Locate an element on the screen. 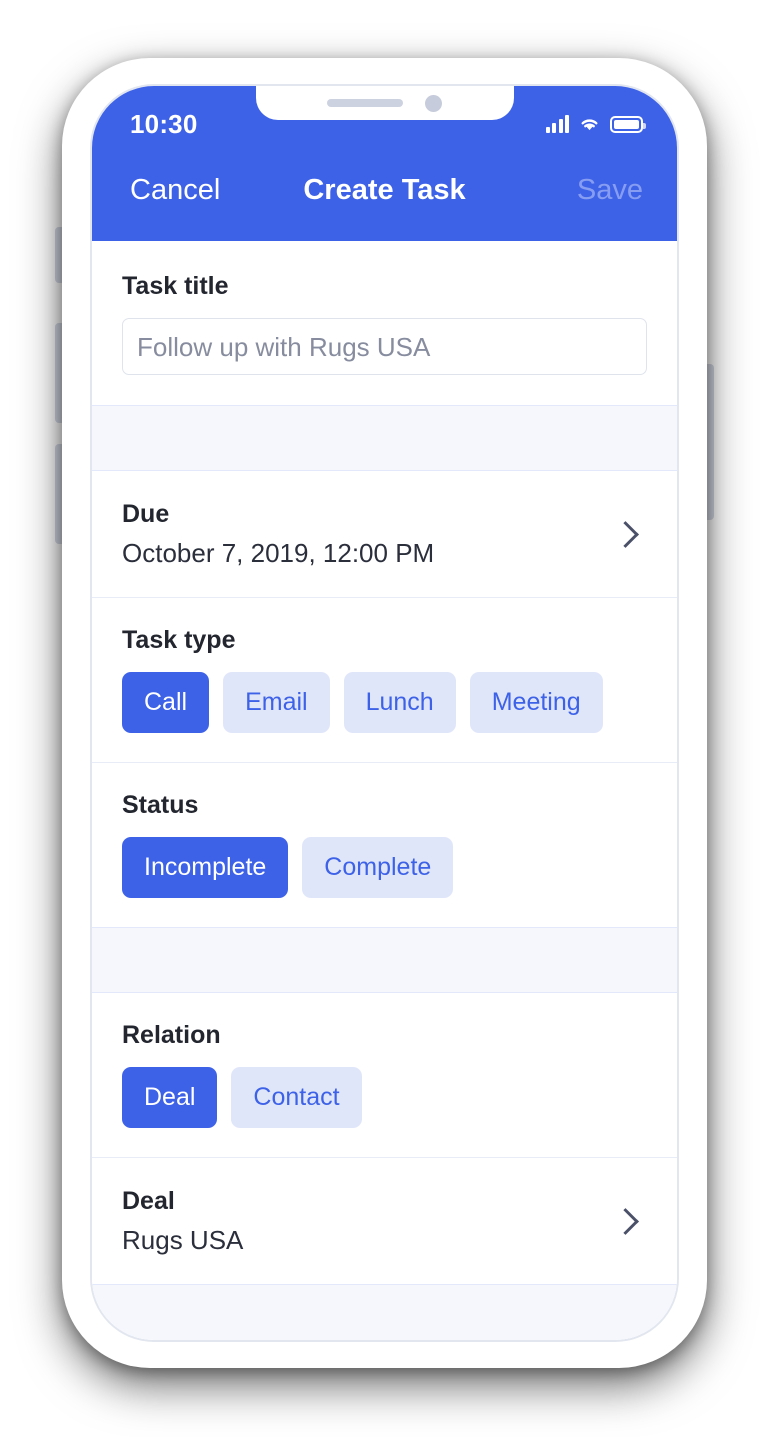  relation-section: Relation Deal Contact is located at coordinates (384, 1075).